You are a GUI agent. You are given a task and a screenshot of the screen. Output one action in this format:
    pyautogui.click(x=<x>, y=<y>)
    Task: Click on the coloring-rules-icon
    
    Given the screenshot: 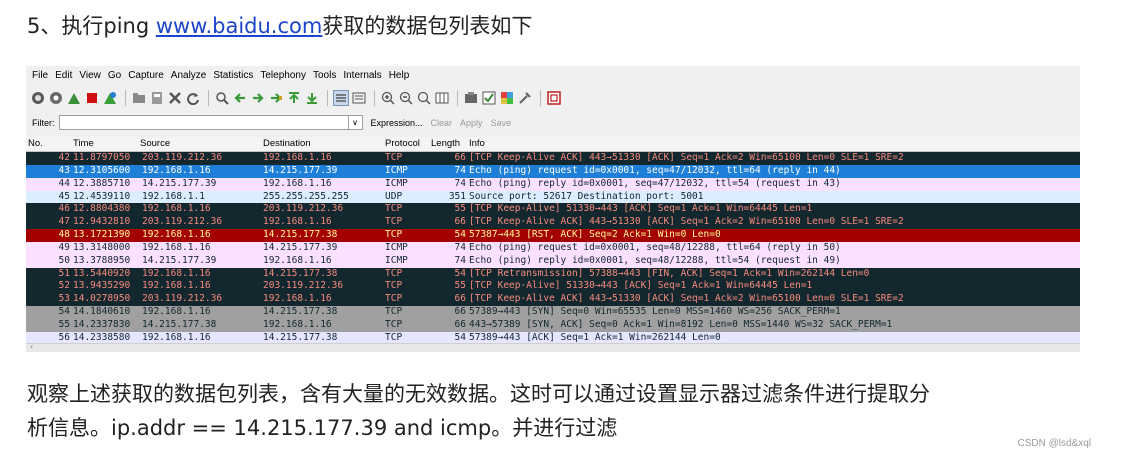 What is the action you would take?
    pyautogui.click(x=507, y=98)
    